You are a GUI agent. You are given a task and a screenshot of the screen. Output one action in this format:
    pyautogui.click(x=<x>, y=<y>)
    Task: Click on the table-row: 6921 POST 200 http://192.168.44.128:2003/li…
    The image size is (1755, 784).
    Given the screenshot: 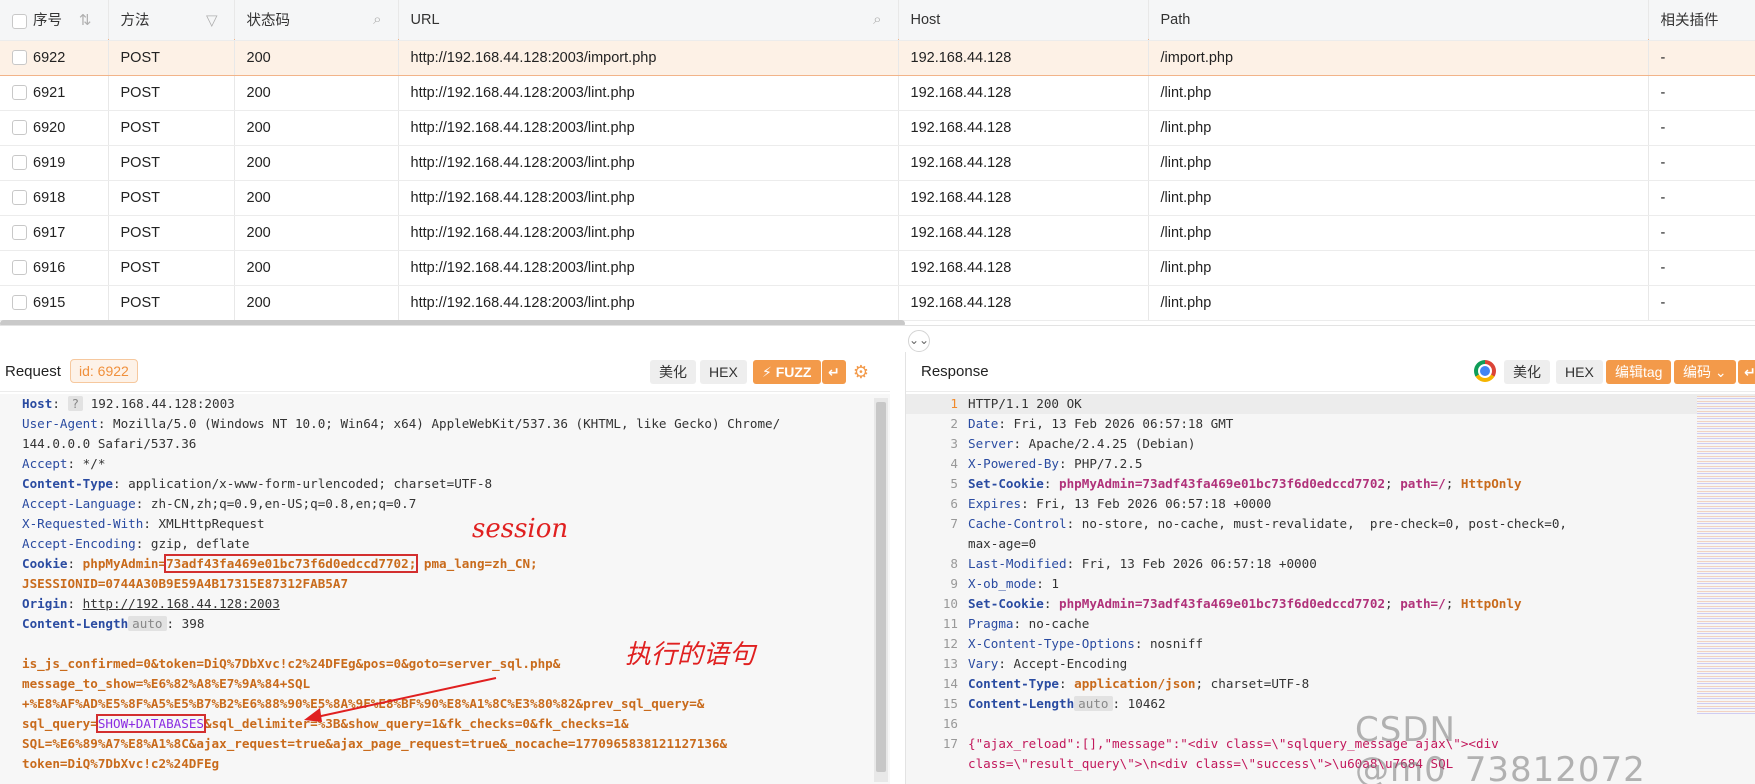 What is the action you would take?
    pyautogui.click(x=877, y=93)
    